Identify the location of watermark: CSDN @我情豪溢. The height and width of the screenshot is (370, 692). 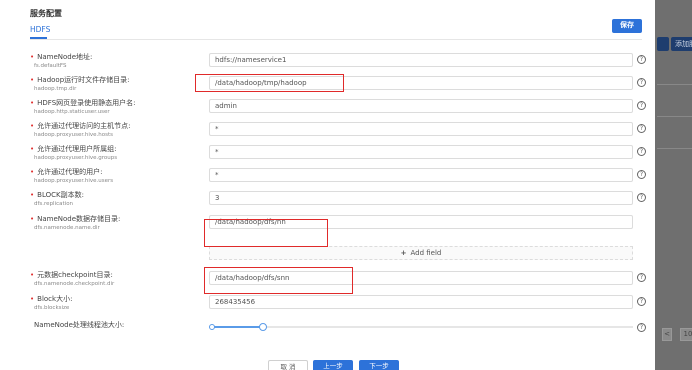
(589, 354).